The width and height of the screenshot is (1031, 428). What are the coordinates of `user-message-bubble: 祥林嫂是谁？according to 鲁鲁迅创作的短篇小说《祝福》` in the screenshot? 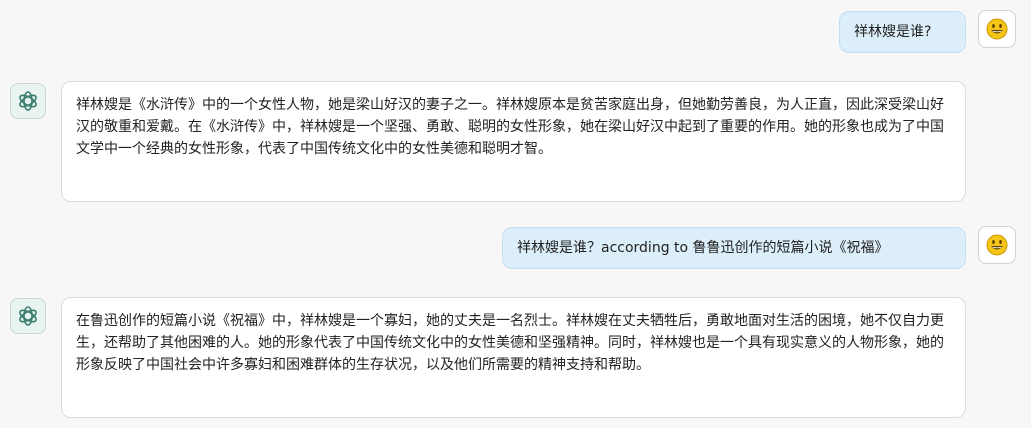 It's located at (734, 248).